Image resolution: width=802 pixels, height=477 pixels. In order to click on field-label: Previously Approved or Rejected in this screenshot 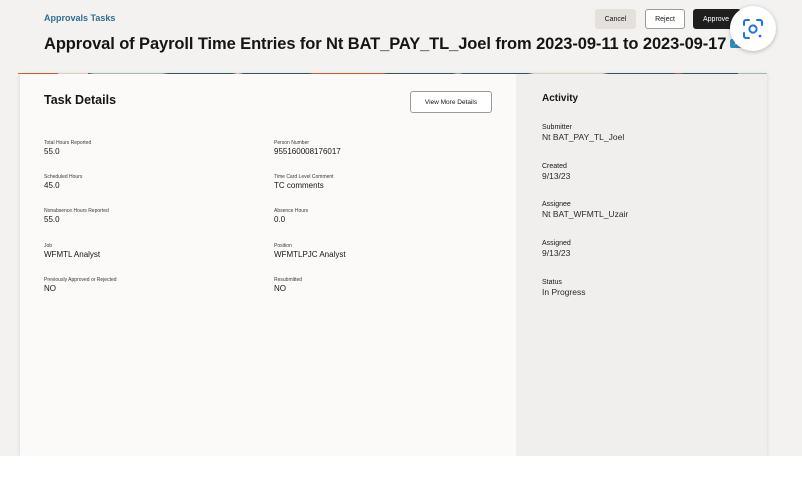, I will do `click(80, 280)`.